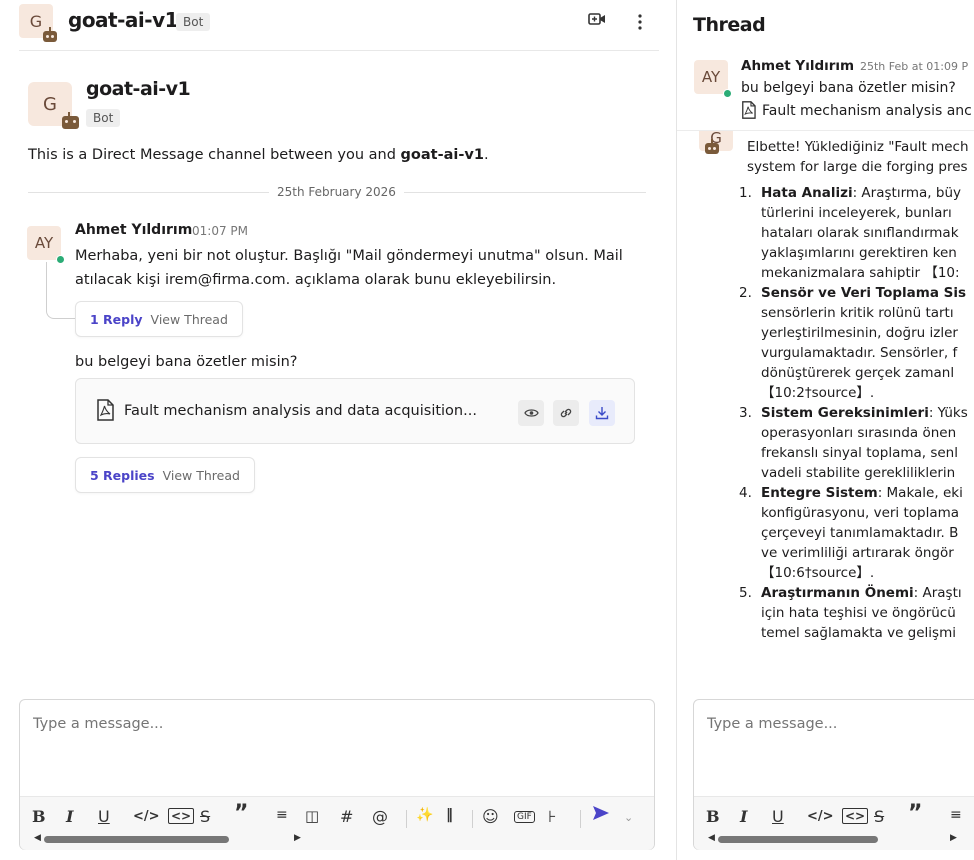  Describe the element at coordinates (490, 816) in the screenshot. I see `emoji-icon: ☺` at that location.